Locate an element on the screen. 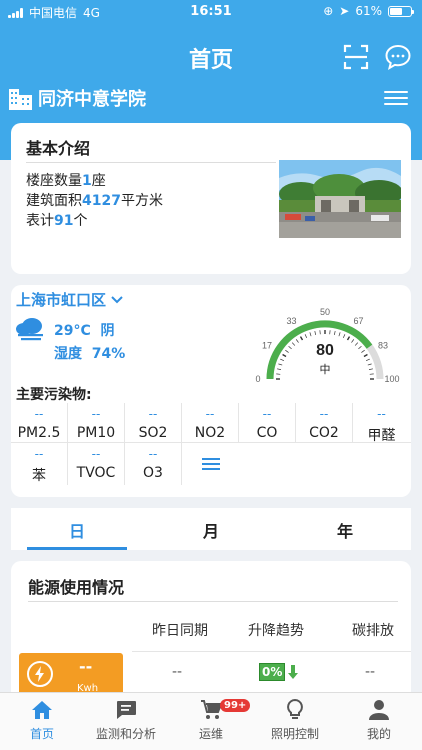 The image size is (422, 750). aqi-gauge: 80 中 0 17 33 50 67 83 100 is located at coordinates (327, 345).